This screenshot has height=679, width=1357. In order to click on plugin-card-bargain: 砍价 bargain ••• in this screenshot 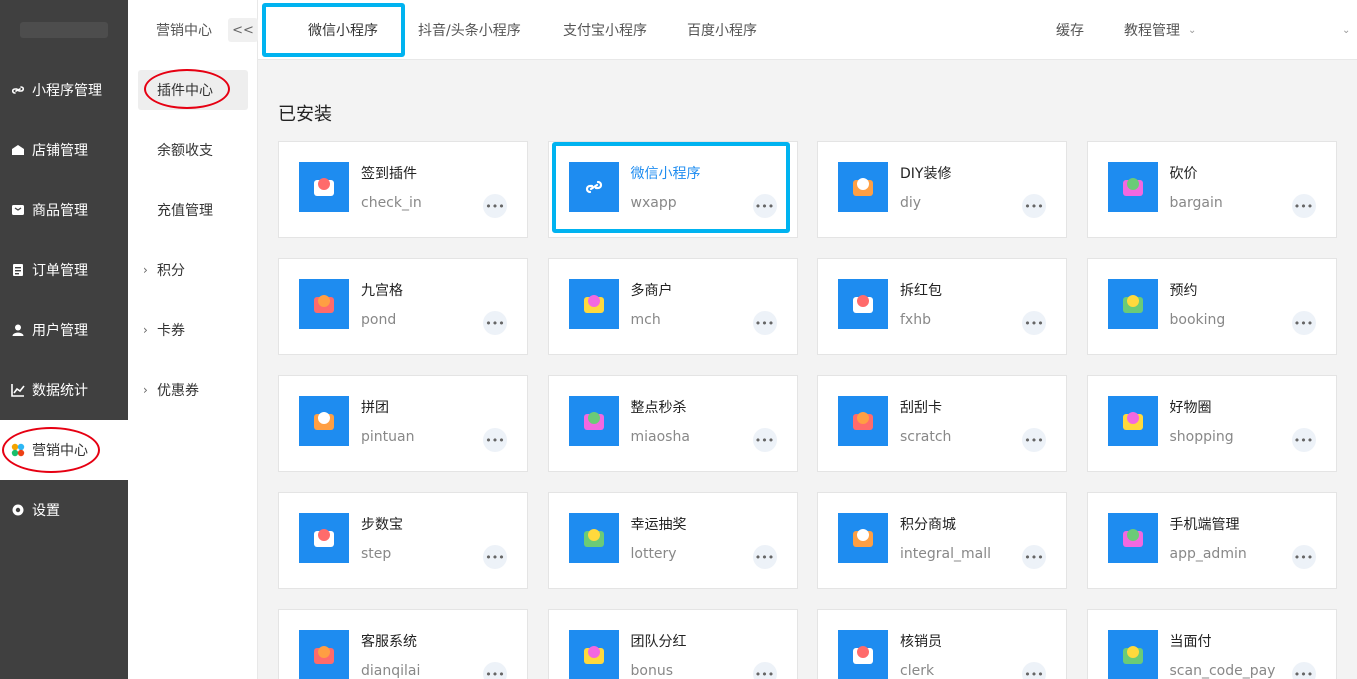, I will do `click(1211, 189)`.